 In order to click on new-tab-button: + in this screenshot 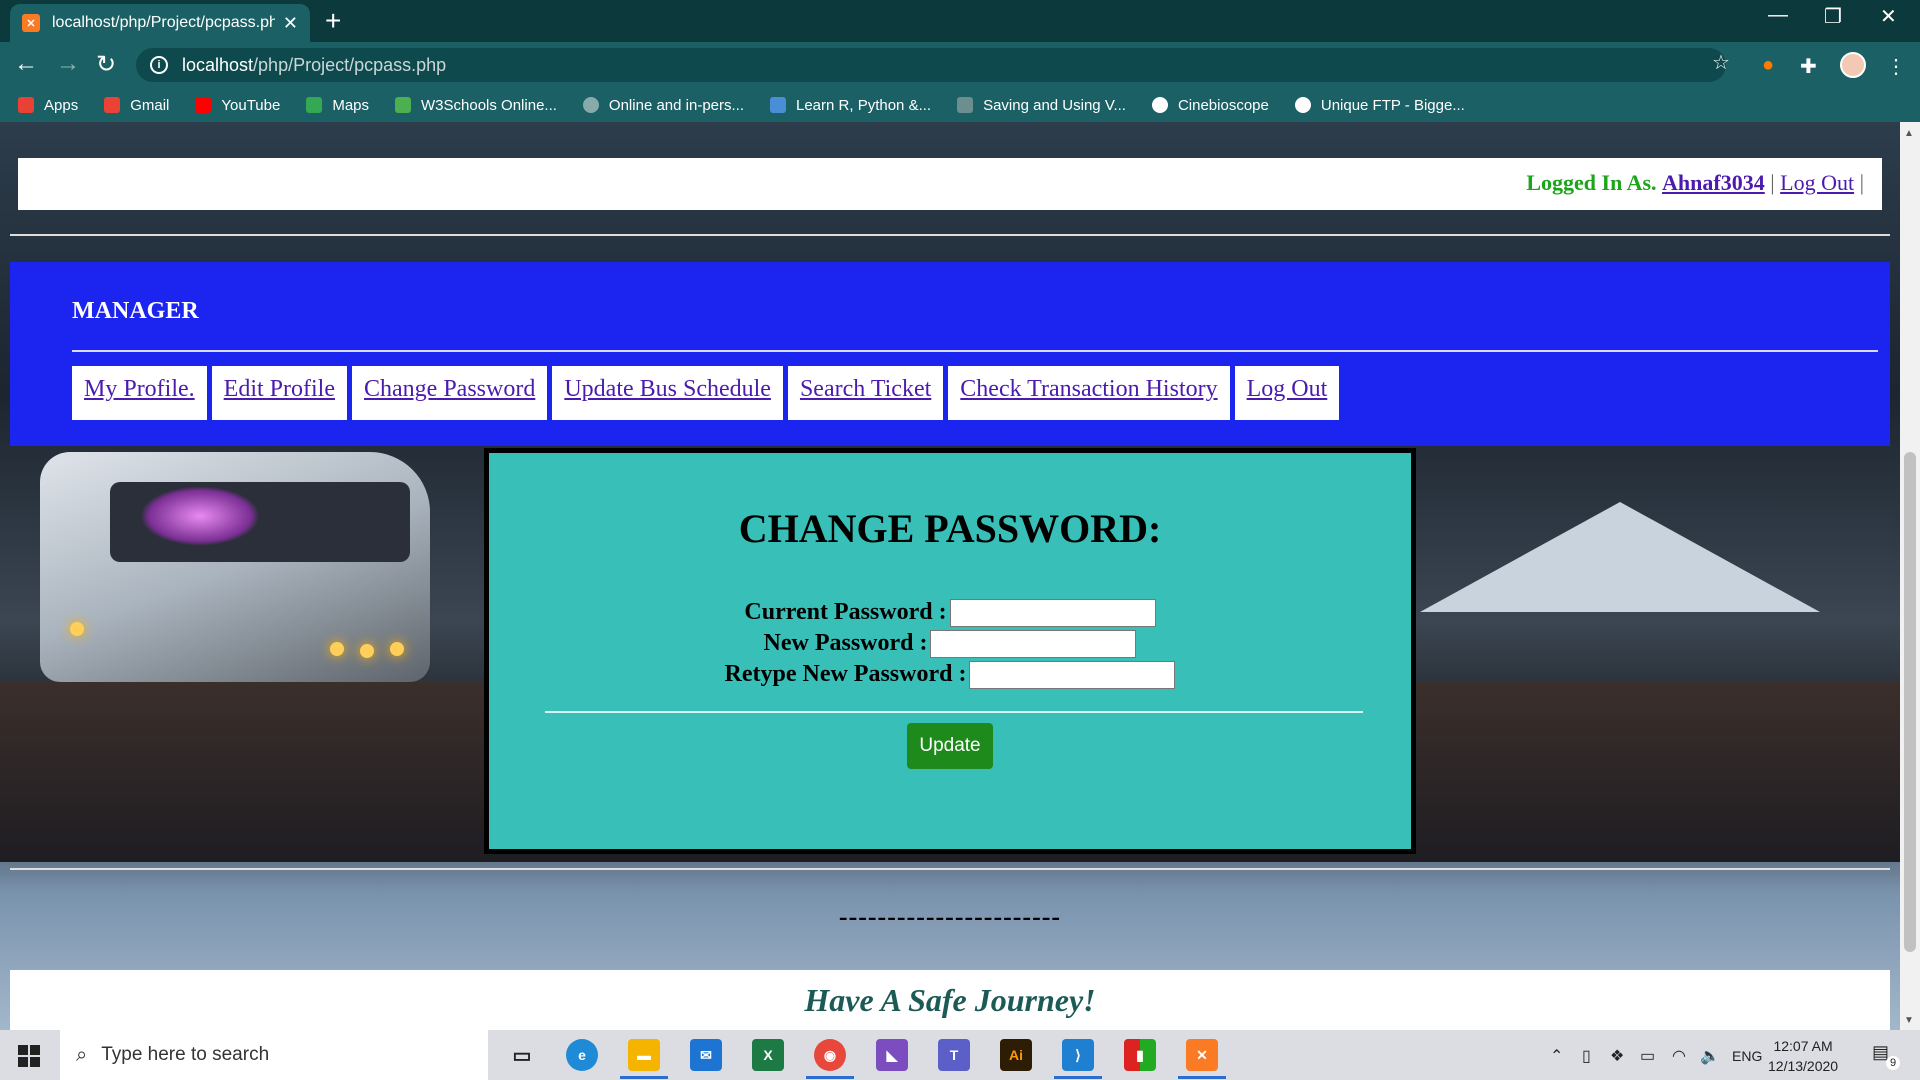, I will do `click(333, 21)`.